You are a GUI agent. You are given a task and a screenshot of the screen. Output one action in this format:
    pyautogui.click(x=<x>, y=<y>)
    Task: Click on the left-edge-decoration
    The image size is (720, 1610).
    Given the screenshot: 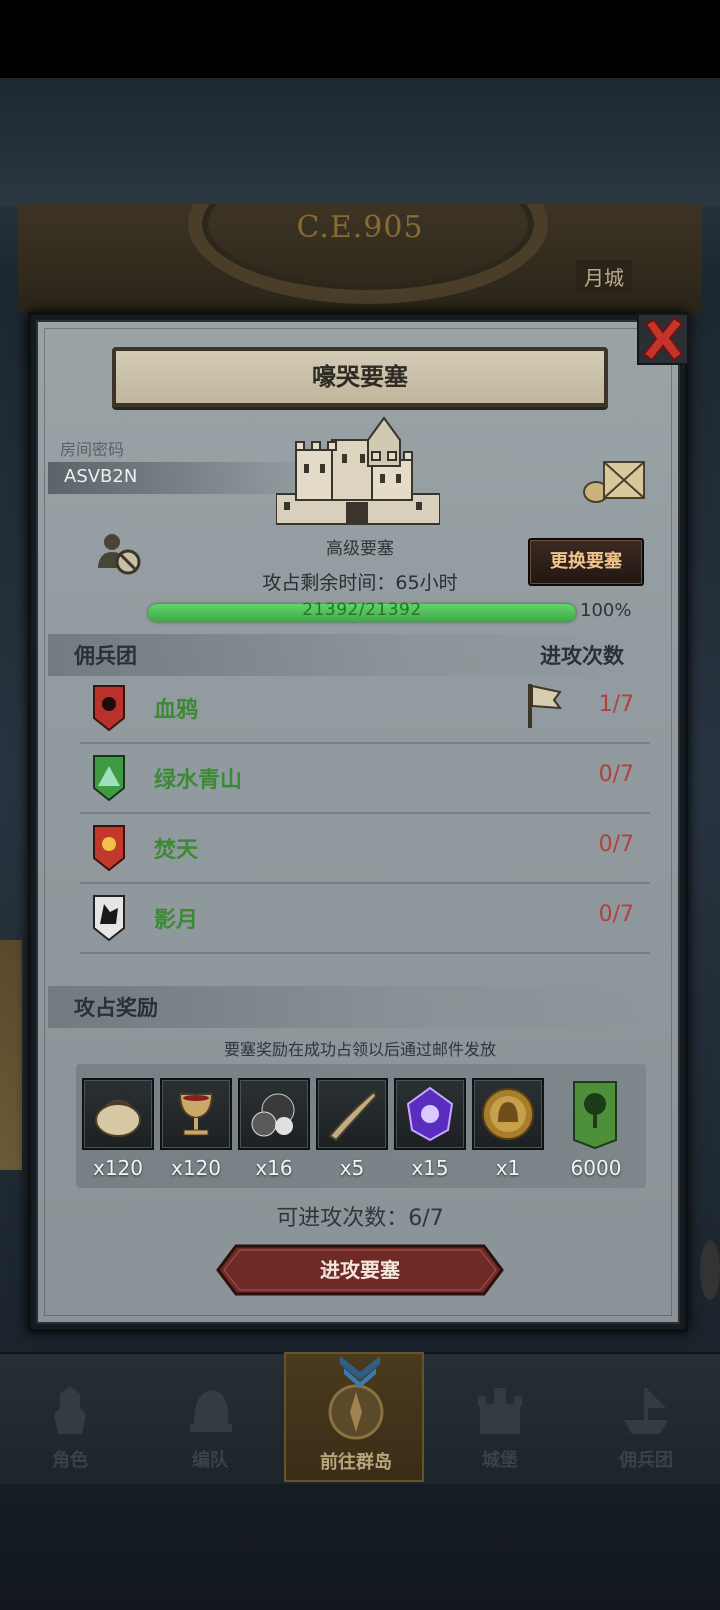 What is the action you would take?
    pyautogui.click(x=11, y=1055)
    